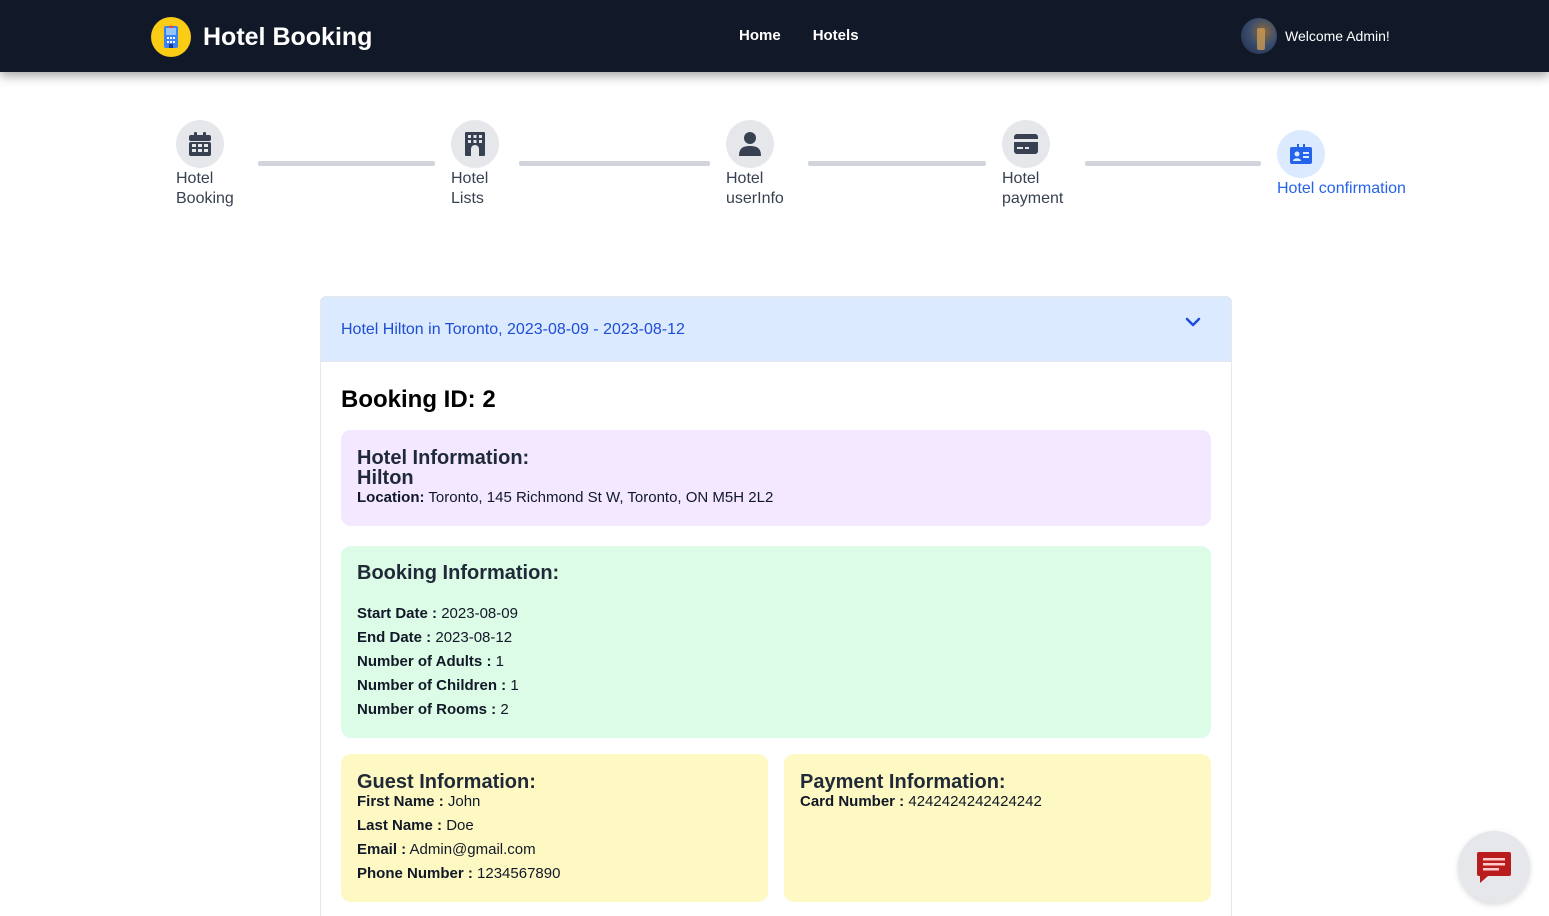 The image size is (1549, 916). I want to click on guest-information-heading: Guest Information:, so click(446, 782).